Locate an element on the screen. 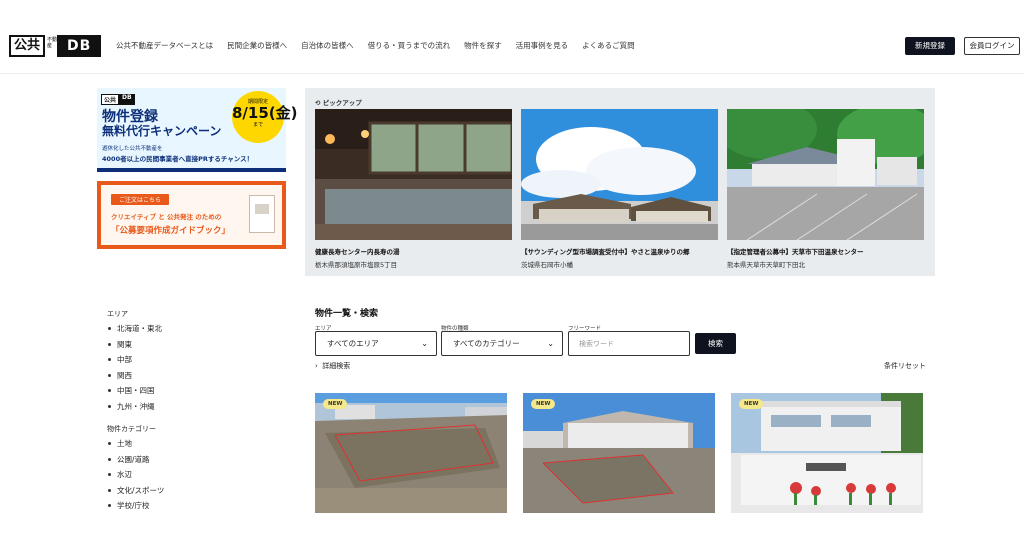 The height and width of the screenshot is (538, 1024). listing-card-1: NEW is located at coordinates (411, 453).